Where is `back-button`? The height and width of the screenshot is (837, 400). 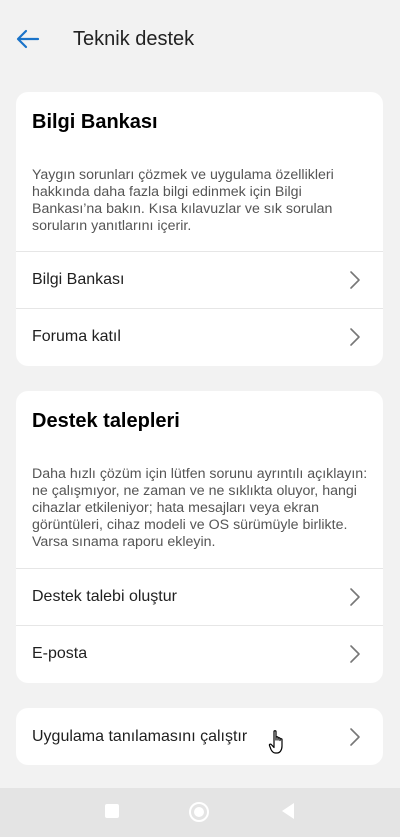
back-button is located at coordinates (28, 39).